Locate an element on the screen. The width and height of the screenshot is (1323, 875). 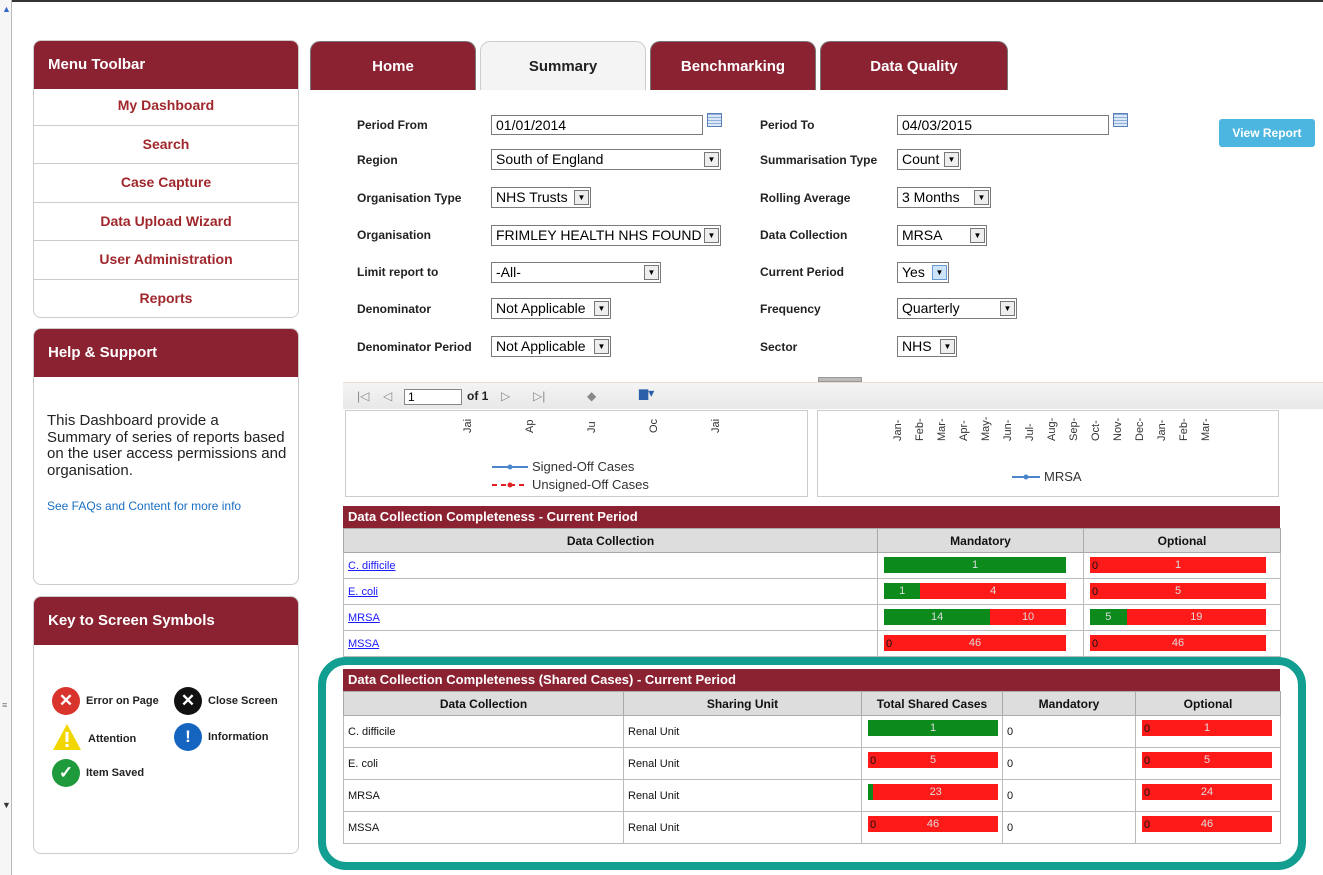
tab-home: Home is located at coordinates (393, 65).